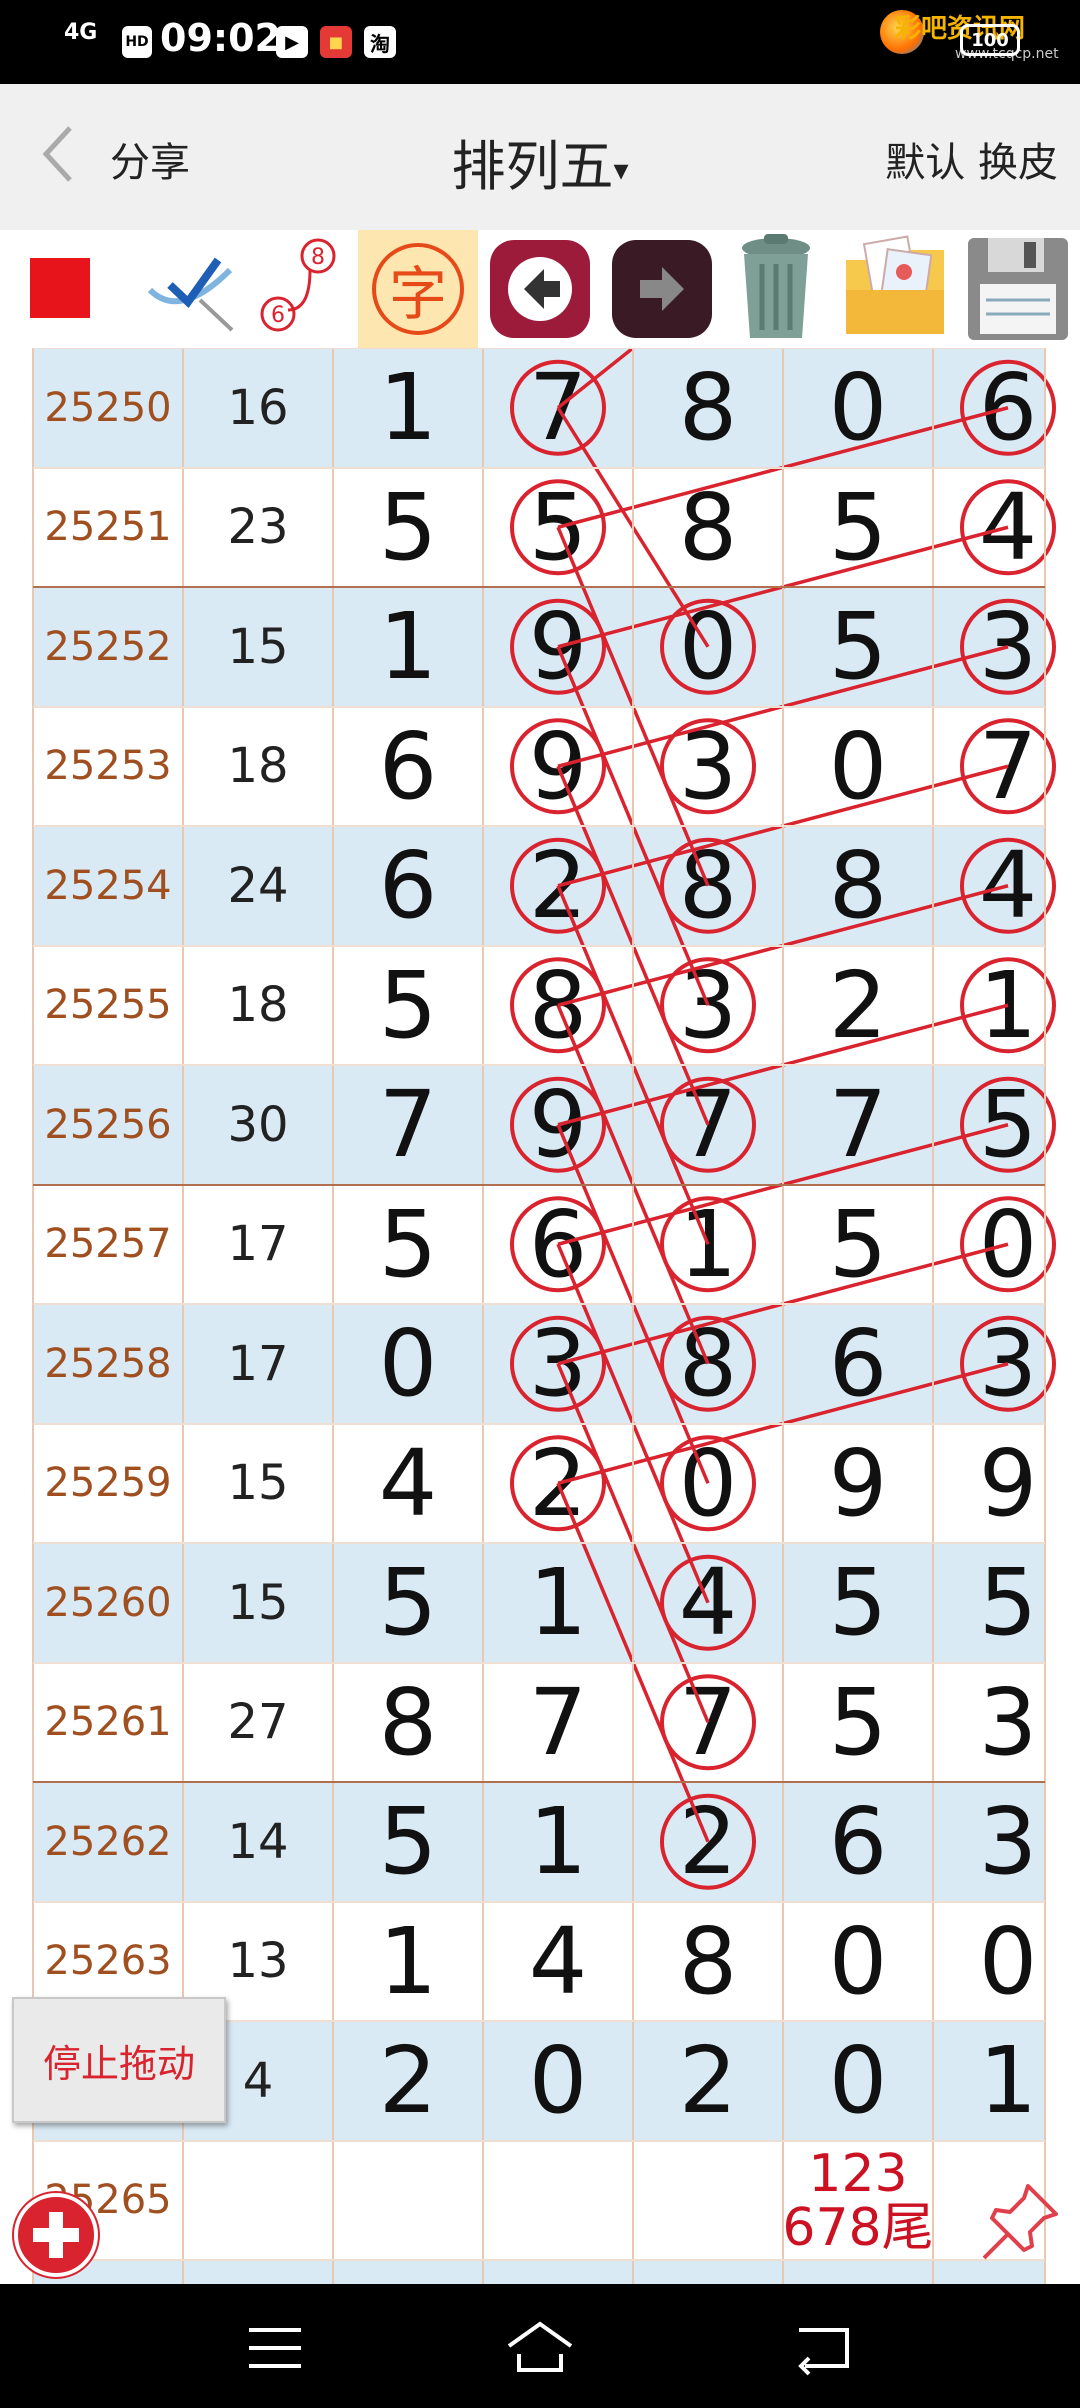  What do you see at coordinates (119, 2060) in the screenshot?
I see `stop-drag-button: 停止拖动` at bounding box center [119, 2060].